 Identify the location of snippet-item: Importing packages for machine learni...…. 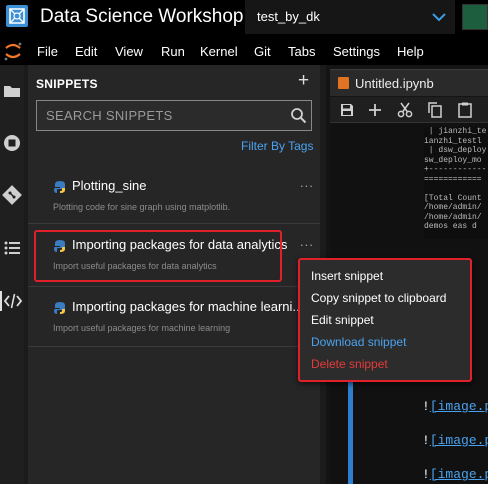
(174, 314).